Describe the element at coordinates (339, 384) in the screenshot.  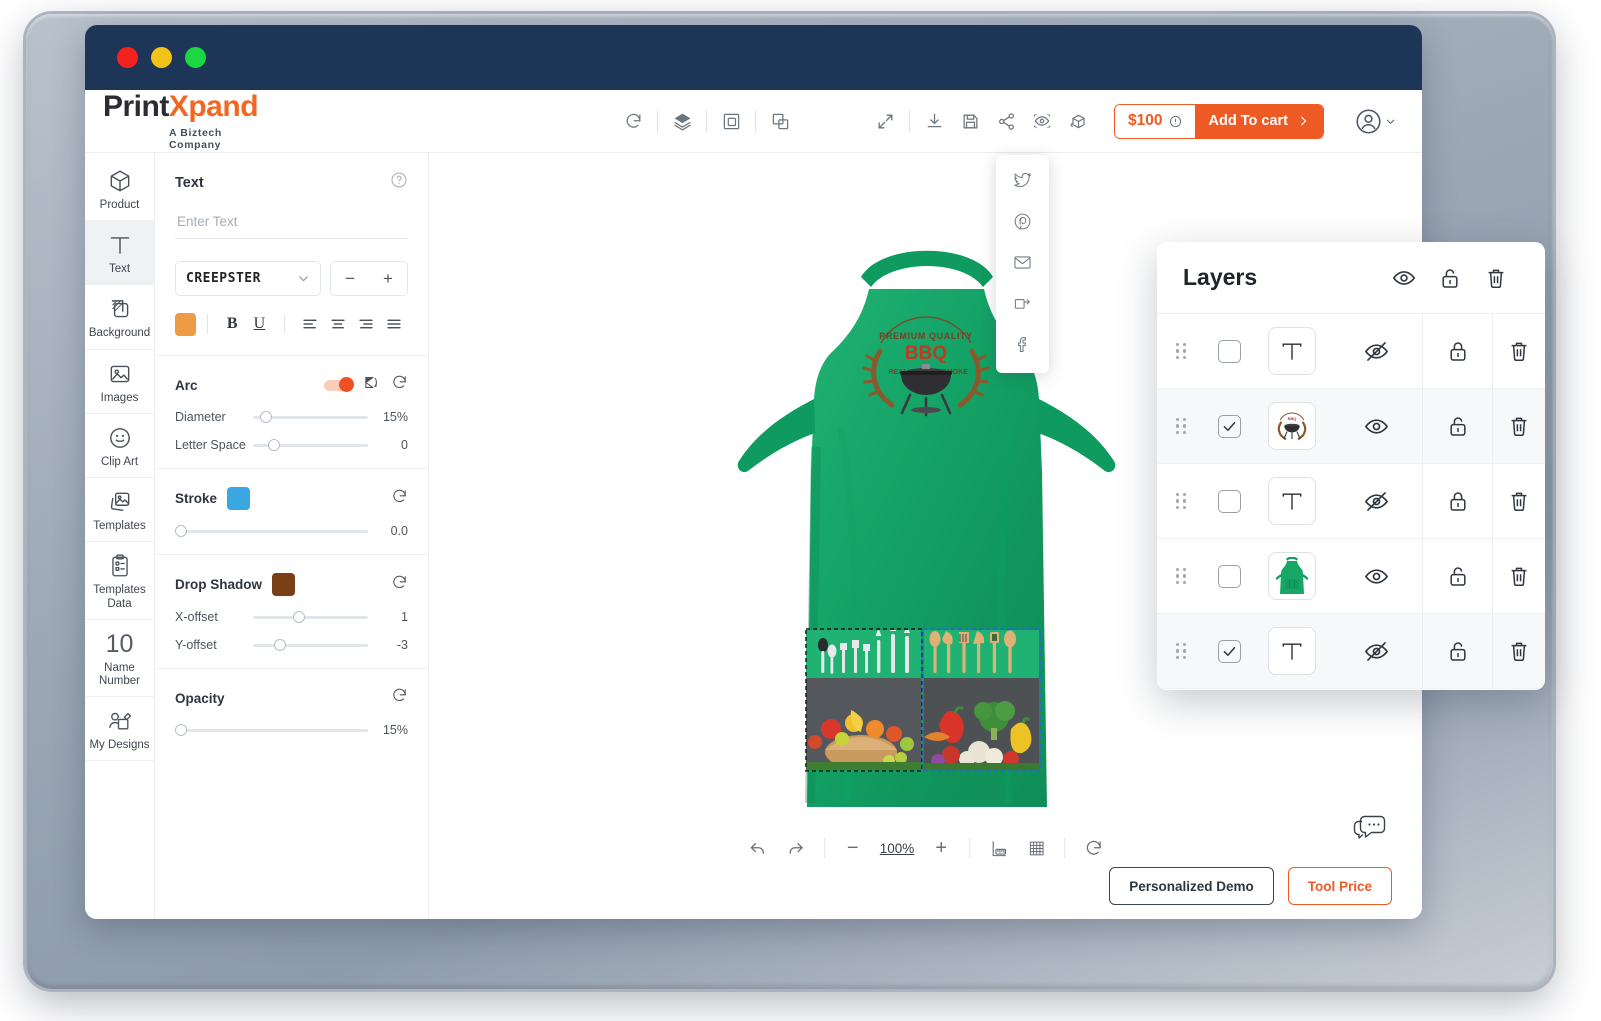
I see `arc-toggle` at that location.